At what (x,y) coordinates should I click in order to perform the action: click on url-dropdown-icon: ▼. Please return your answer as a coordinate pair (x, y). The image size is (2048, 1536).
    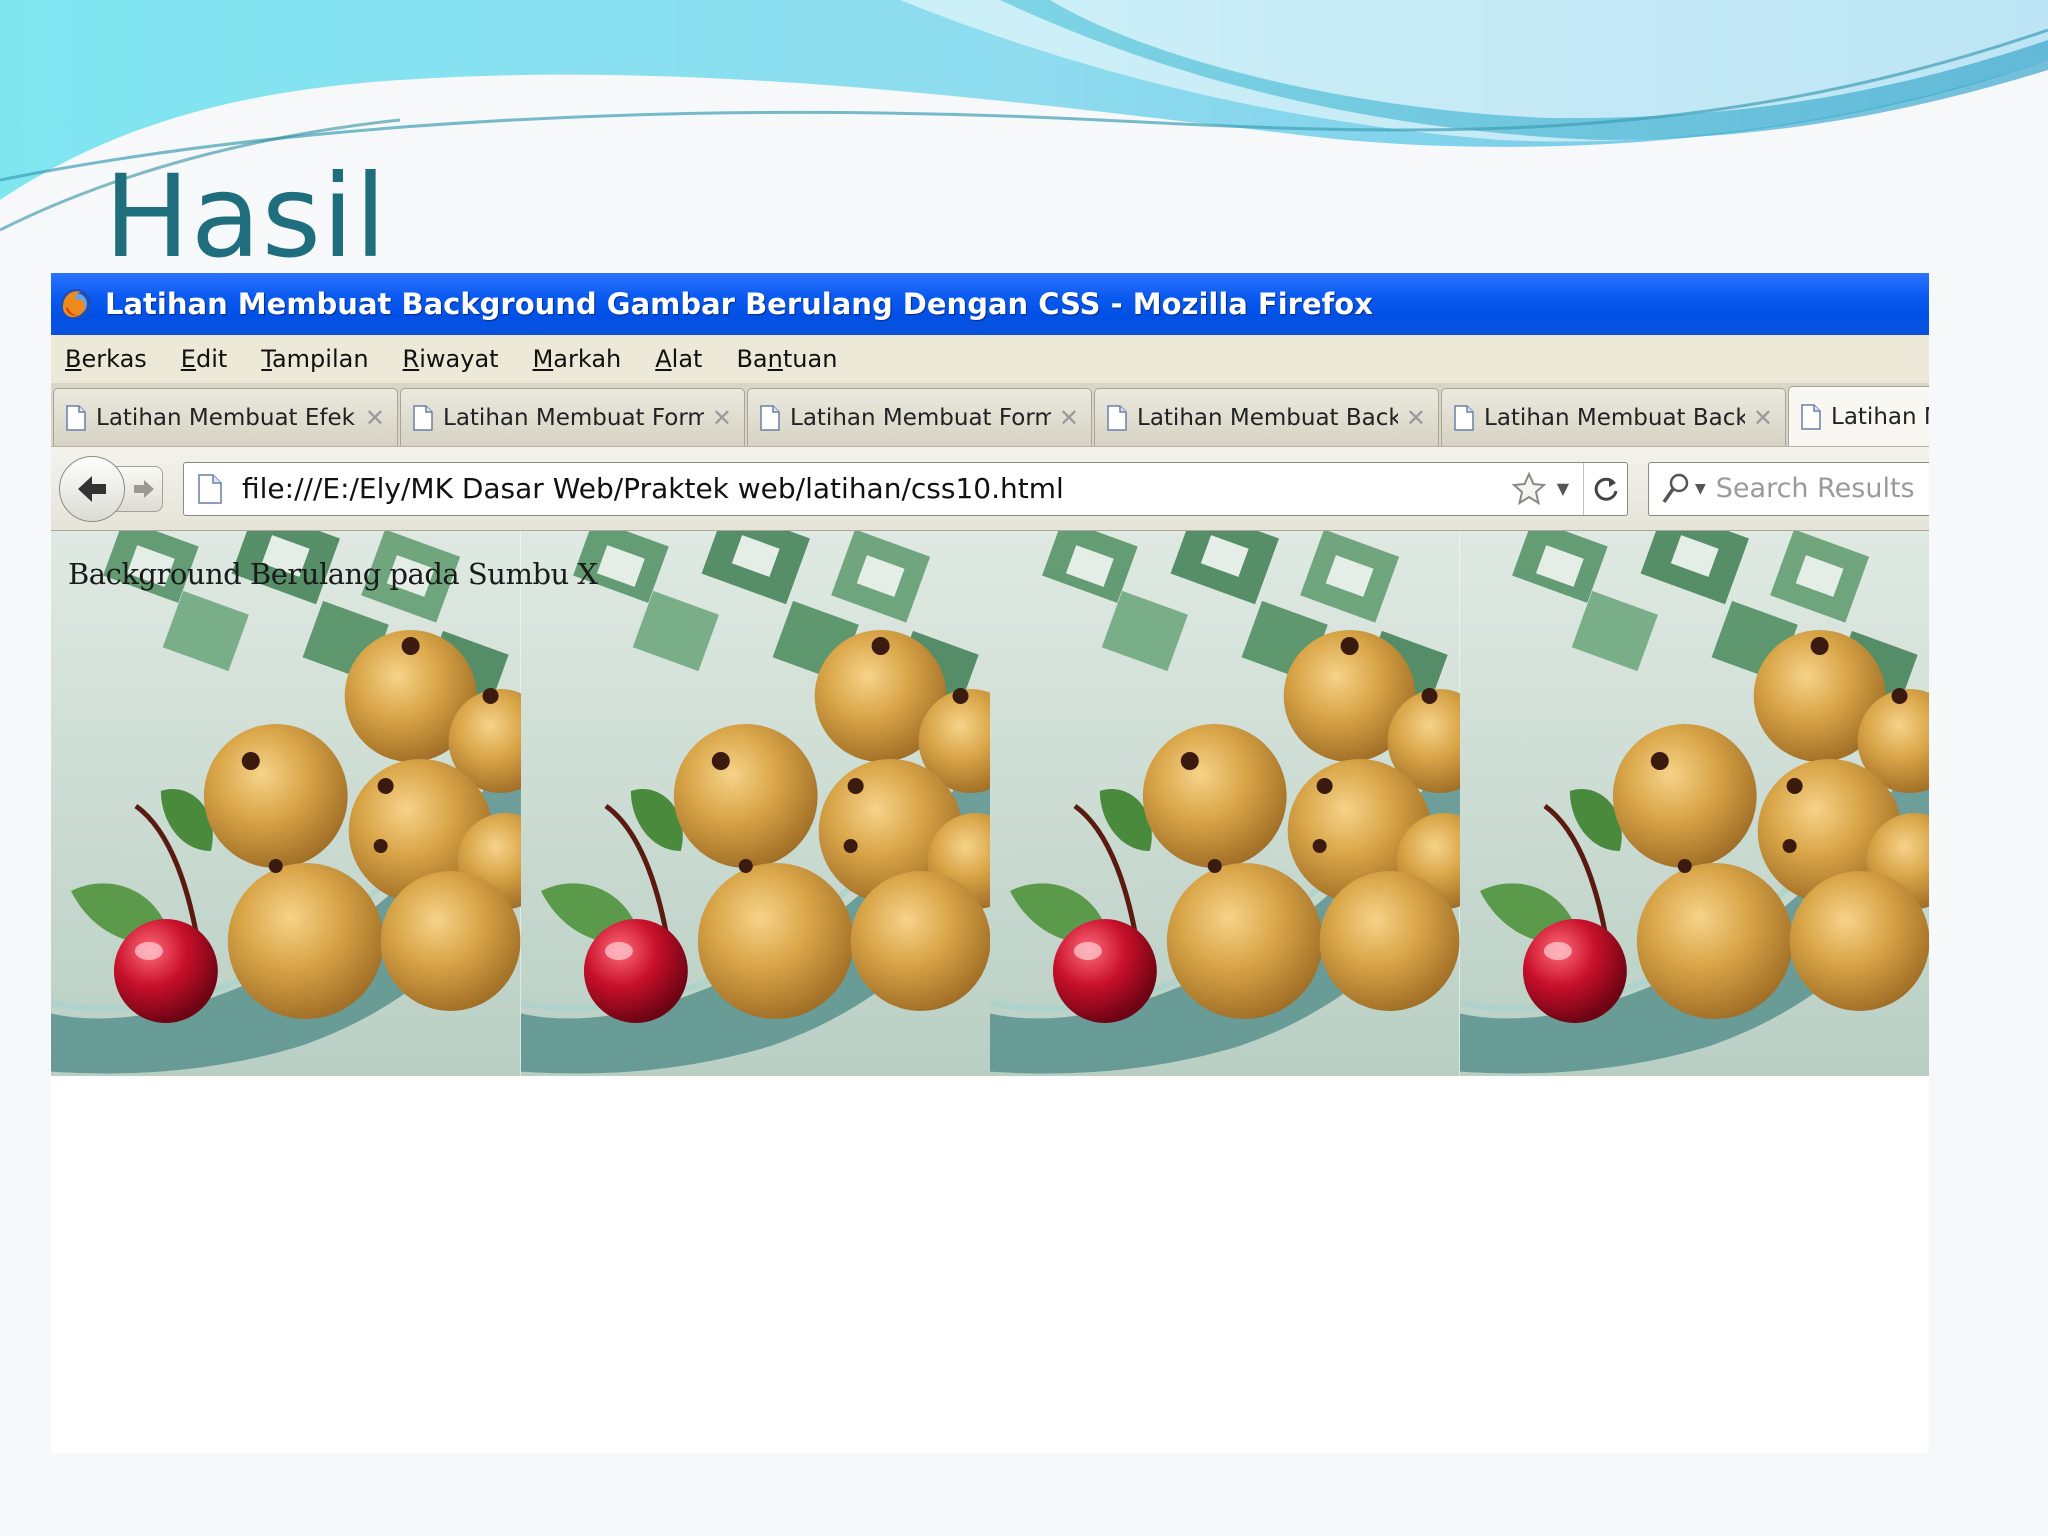
    Looking at the image, I should click on (1563, 488).